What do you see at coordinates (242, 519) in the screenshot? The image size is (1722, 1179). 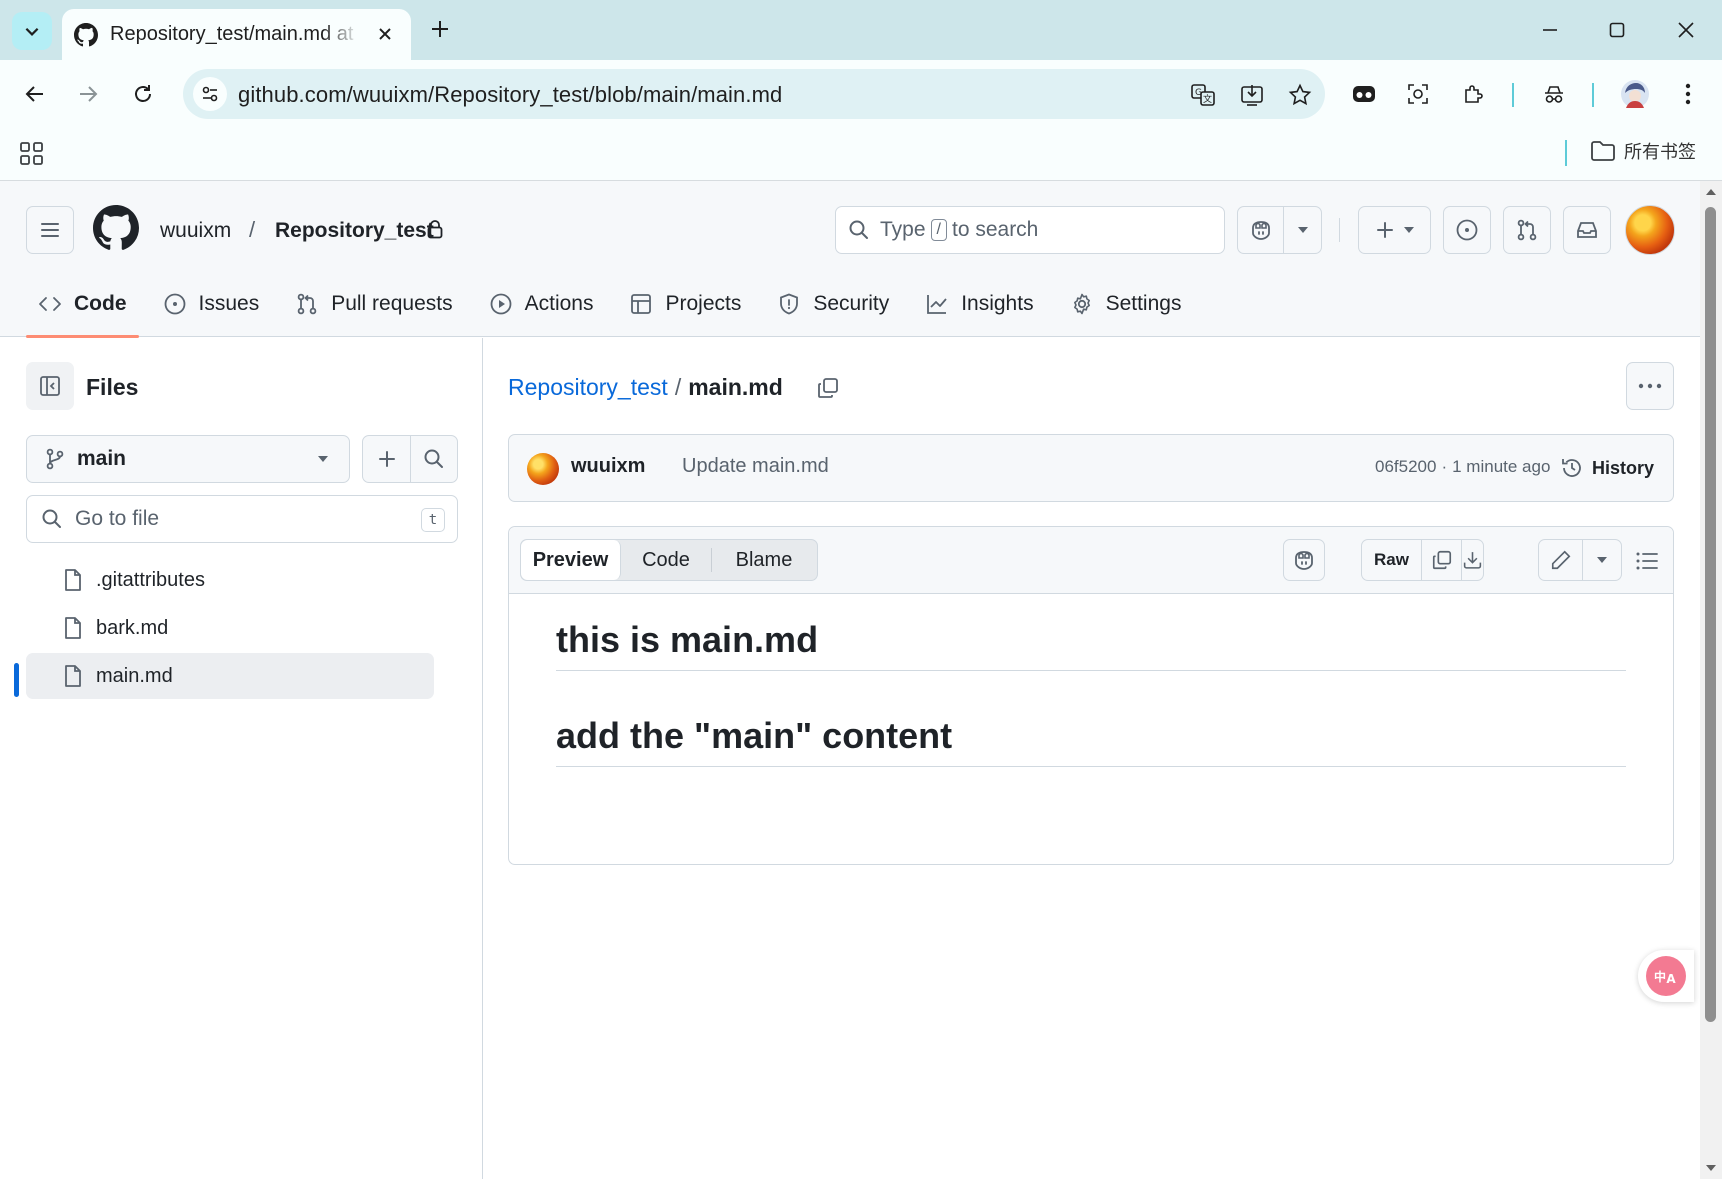 I see `go-to-file-input: Go to file t` at bounding box center [242, 519].